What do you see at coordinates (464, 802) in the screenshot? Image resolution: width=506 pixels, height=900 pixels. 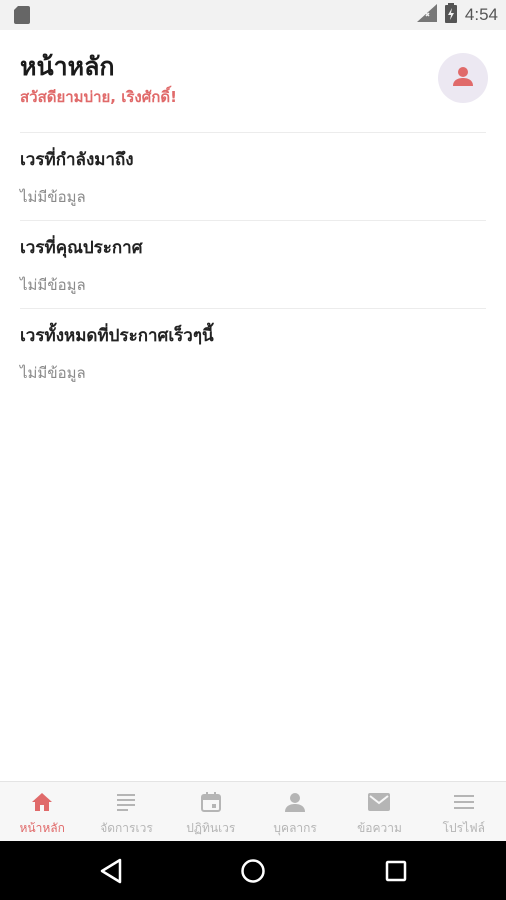 I see `menu-icon` at bounding box center [464, 802].